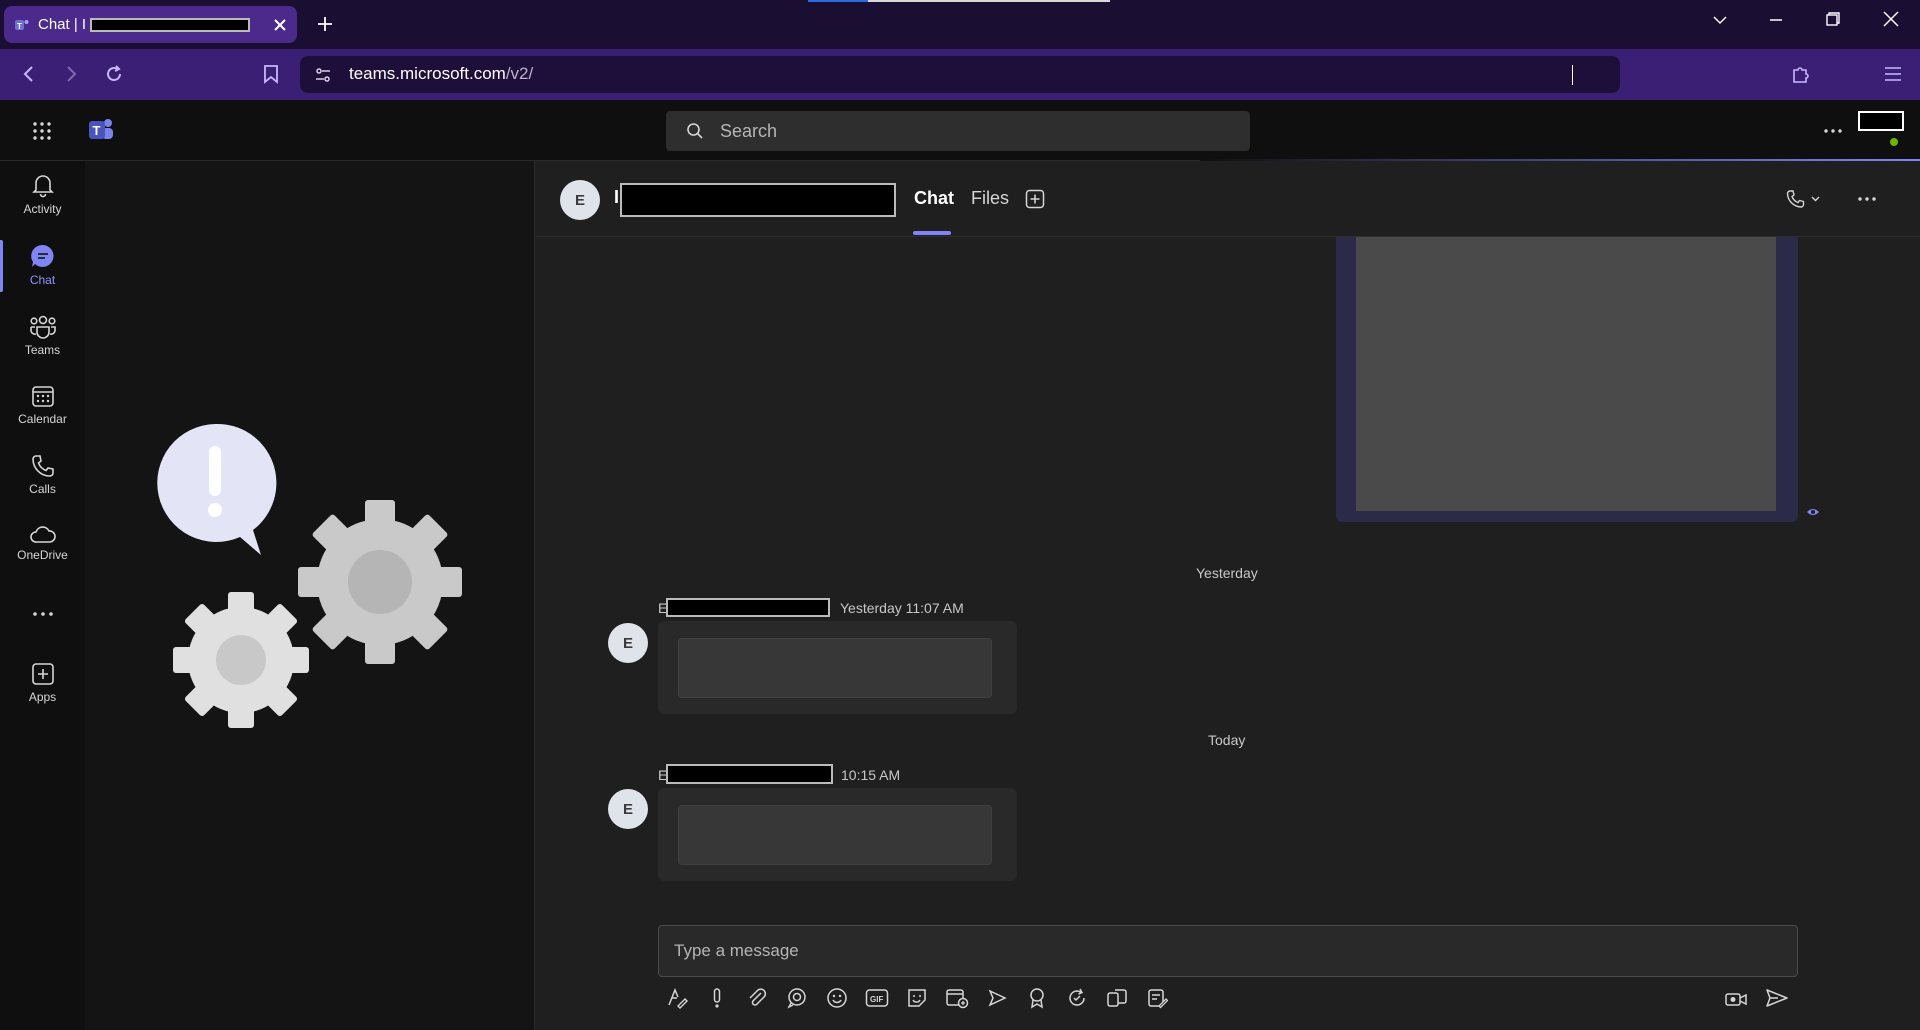 Image resolution: width=1920 pixels, height=1030 pixels. Describe the element at coordinates (42, 131) in the screenshot. I see `app-launcher-icon` at that location.